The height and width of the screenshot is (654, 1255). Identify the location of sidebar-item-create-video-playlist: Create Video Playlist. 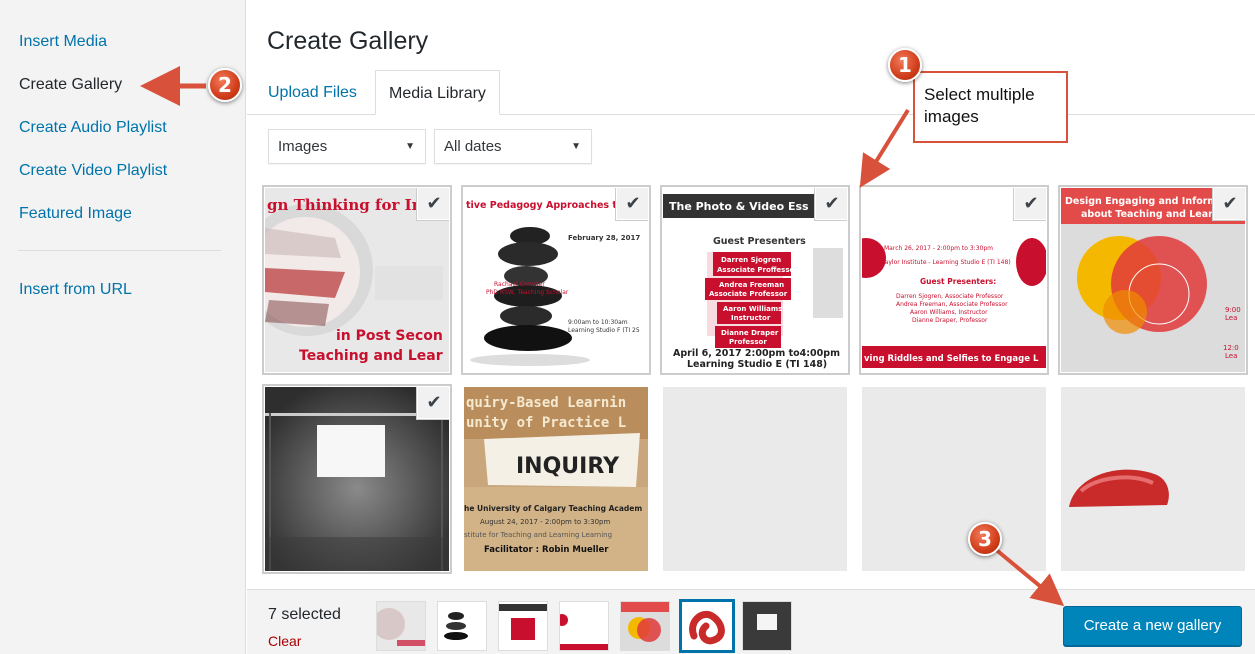
(93, 171).